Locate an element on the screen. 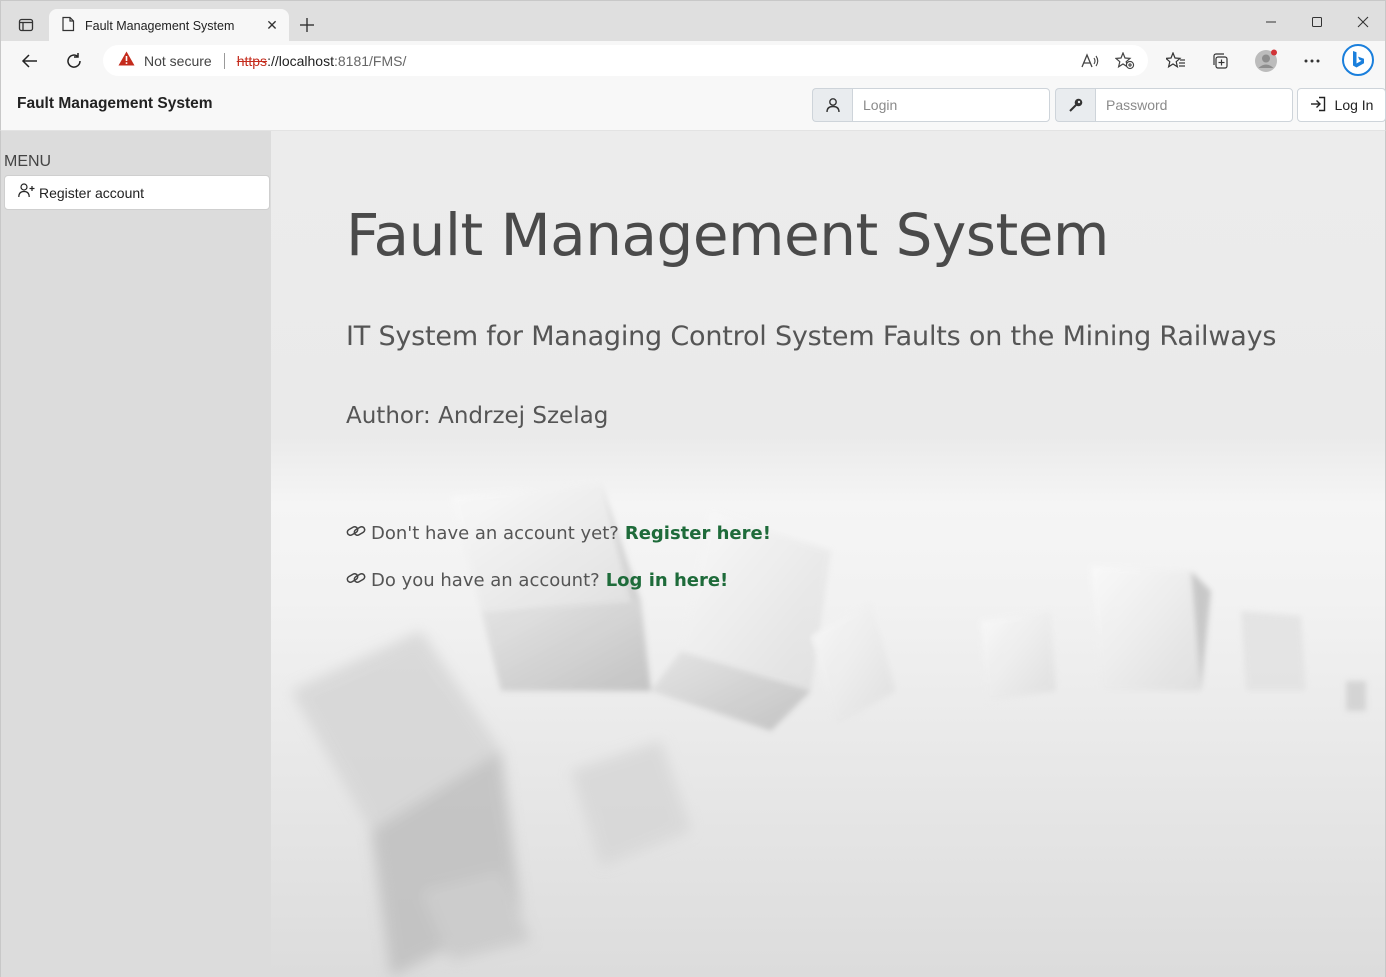  close-window-icon is located at coordinates (1363, 22).